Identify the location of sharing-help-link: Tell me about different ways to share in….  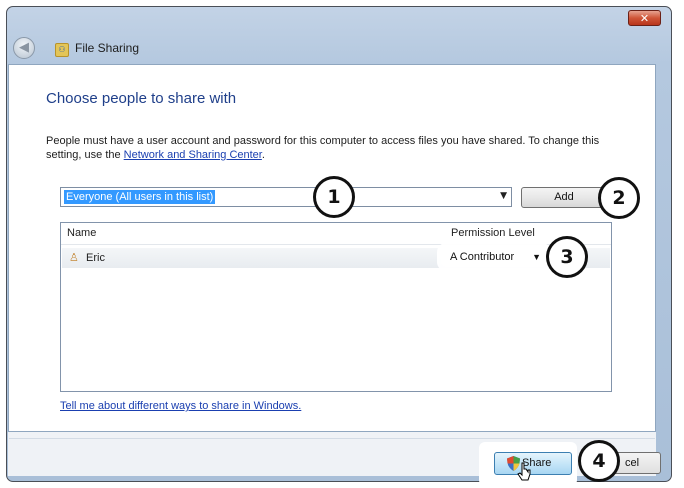
(180, 406).